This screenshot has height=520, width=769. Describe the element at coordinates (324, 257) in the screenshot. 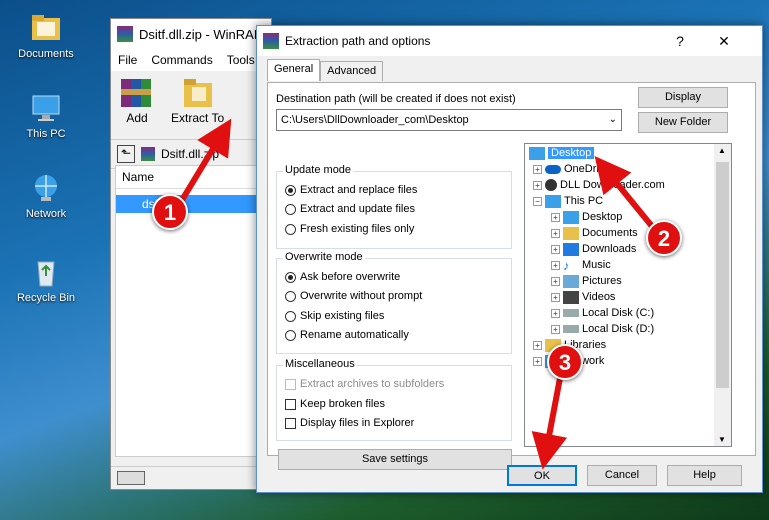

I see `overwrite-mode-label: Overwrite mode` at that location.